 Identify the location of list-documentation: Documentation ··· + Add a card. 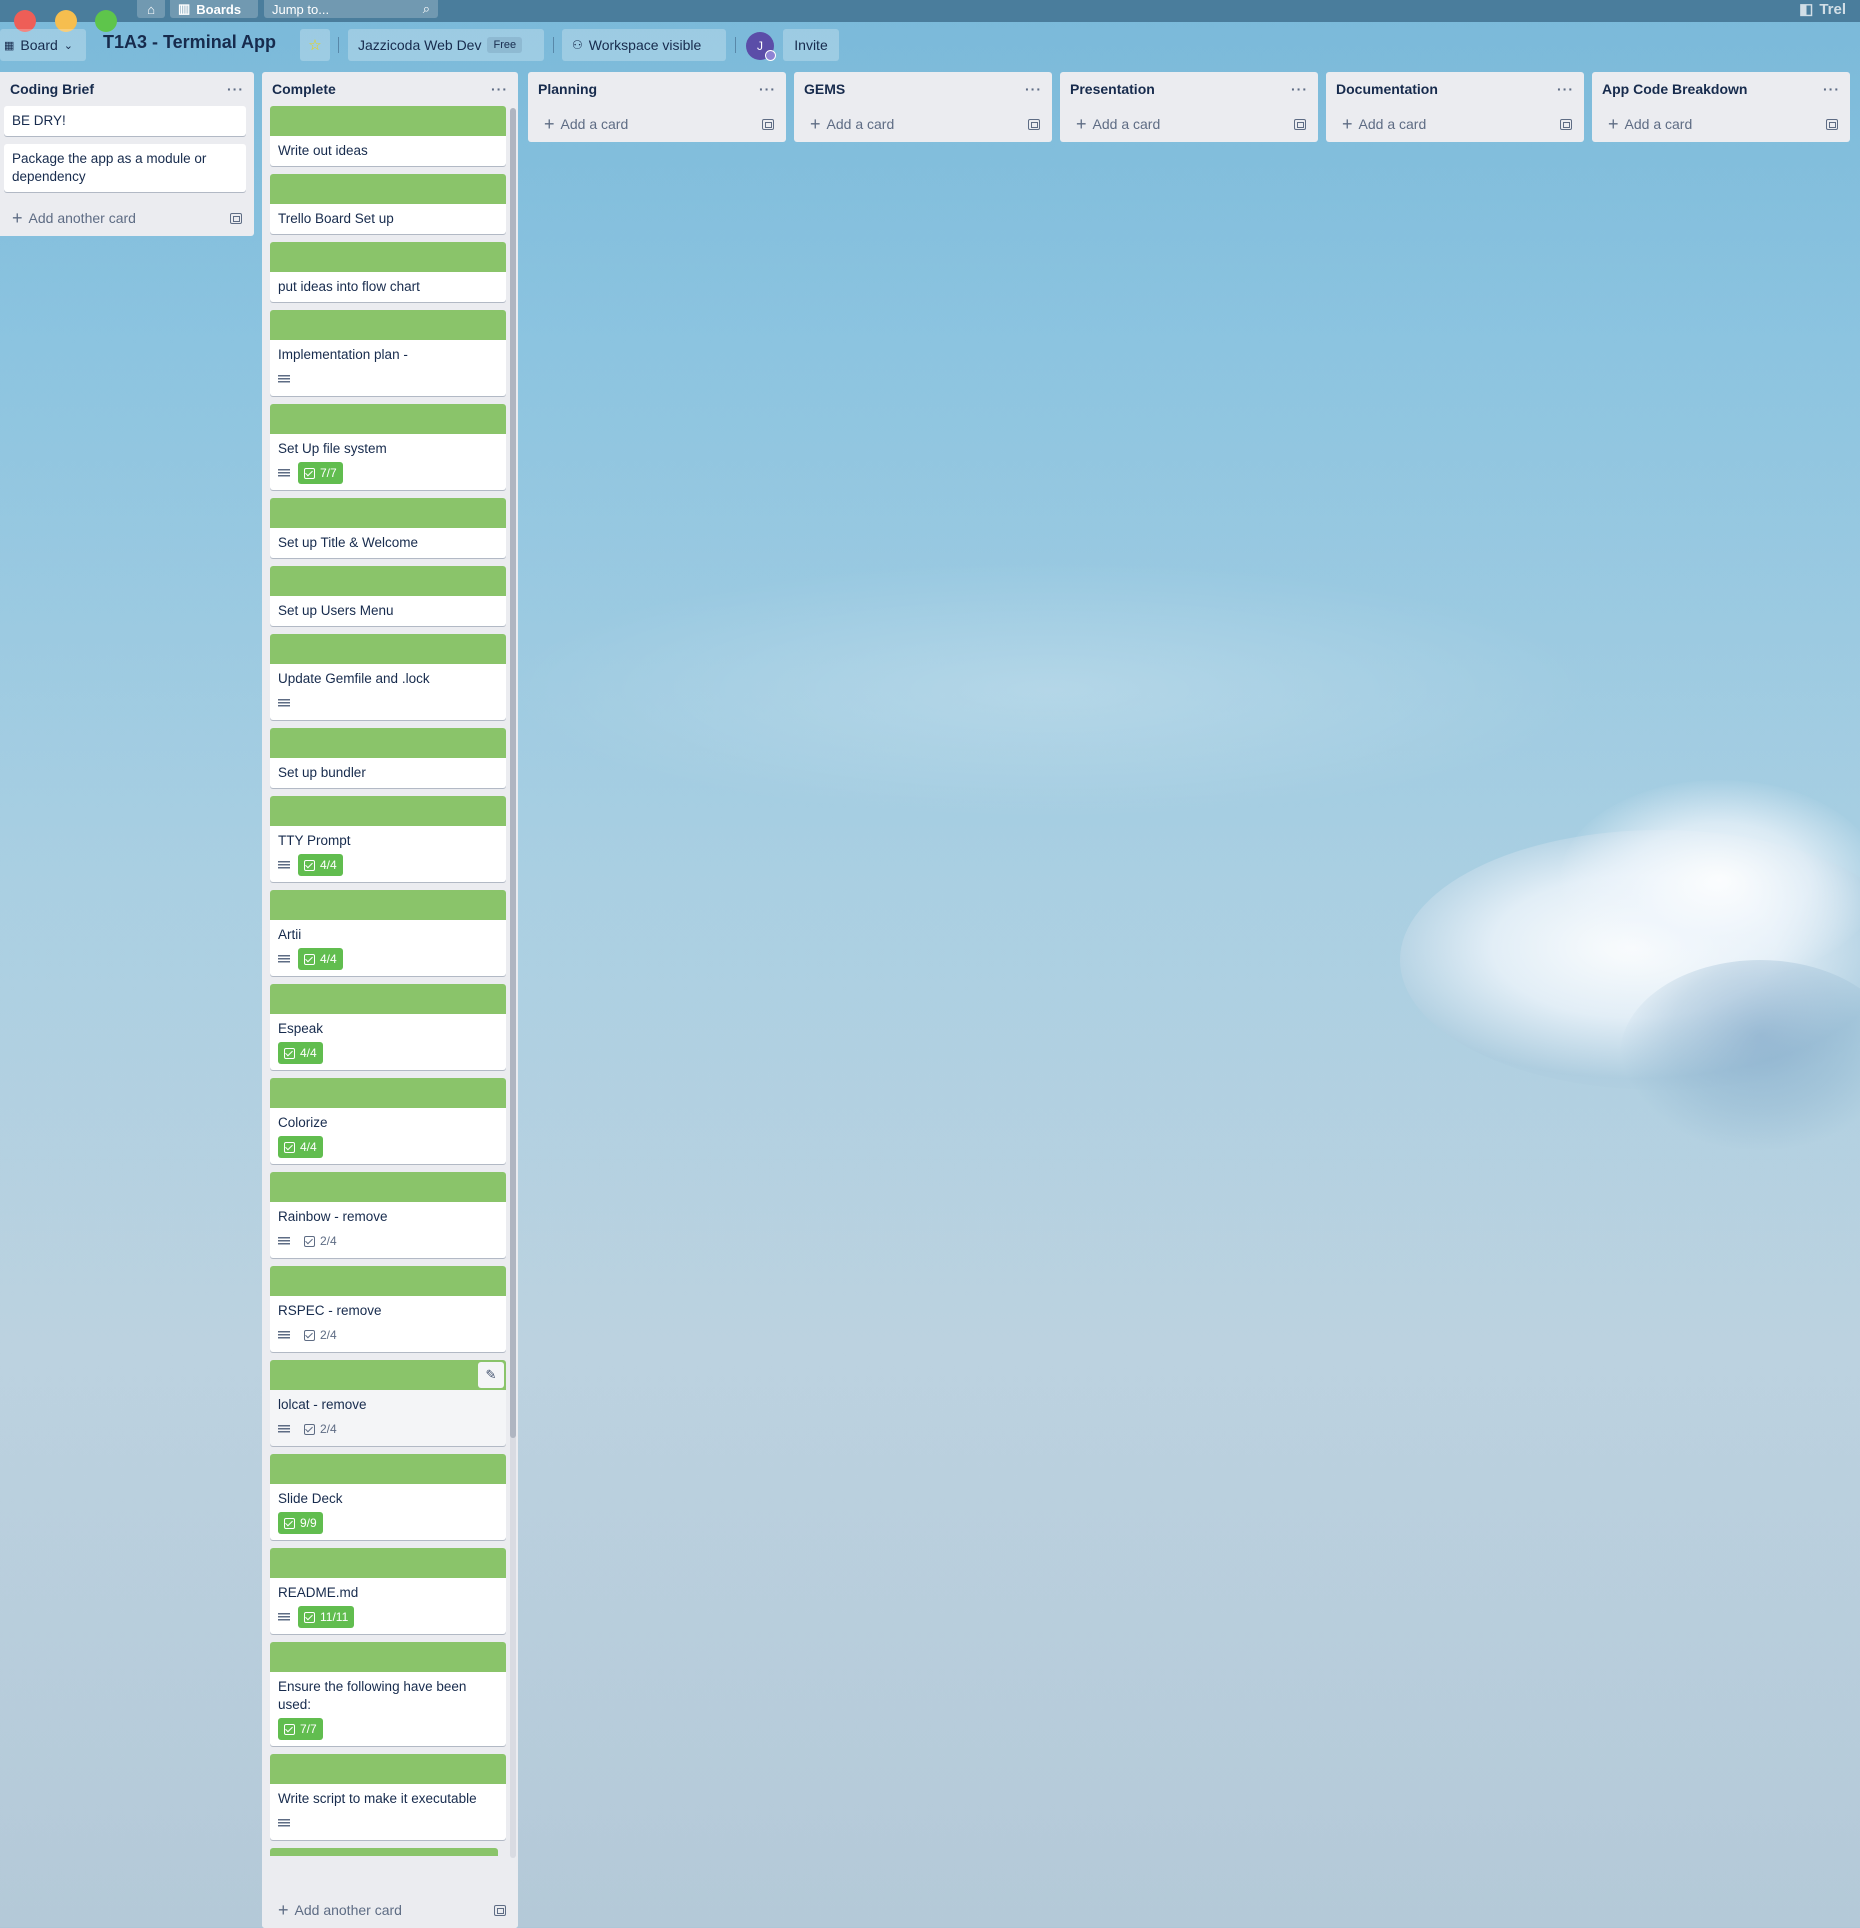
(1455, 107).